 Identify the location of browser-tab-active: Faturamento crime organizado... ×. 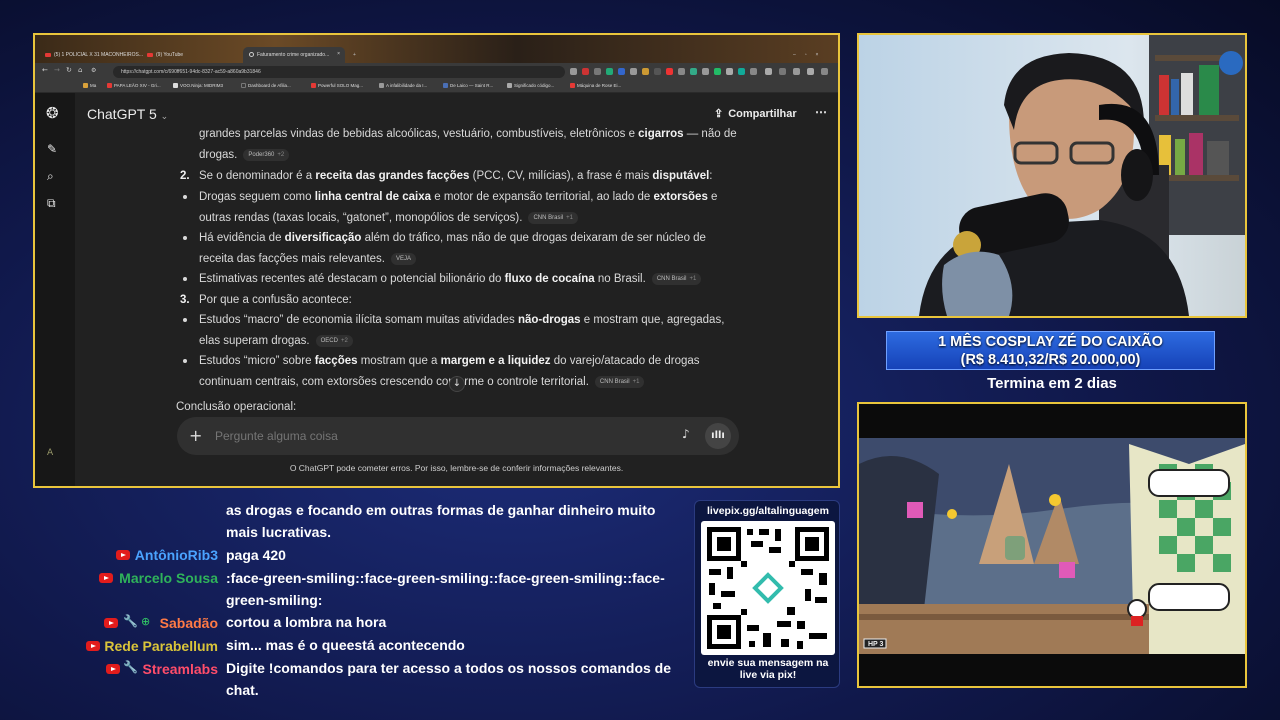
(294, 55).